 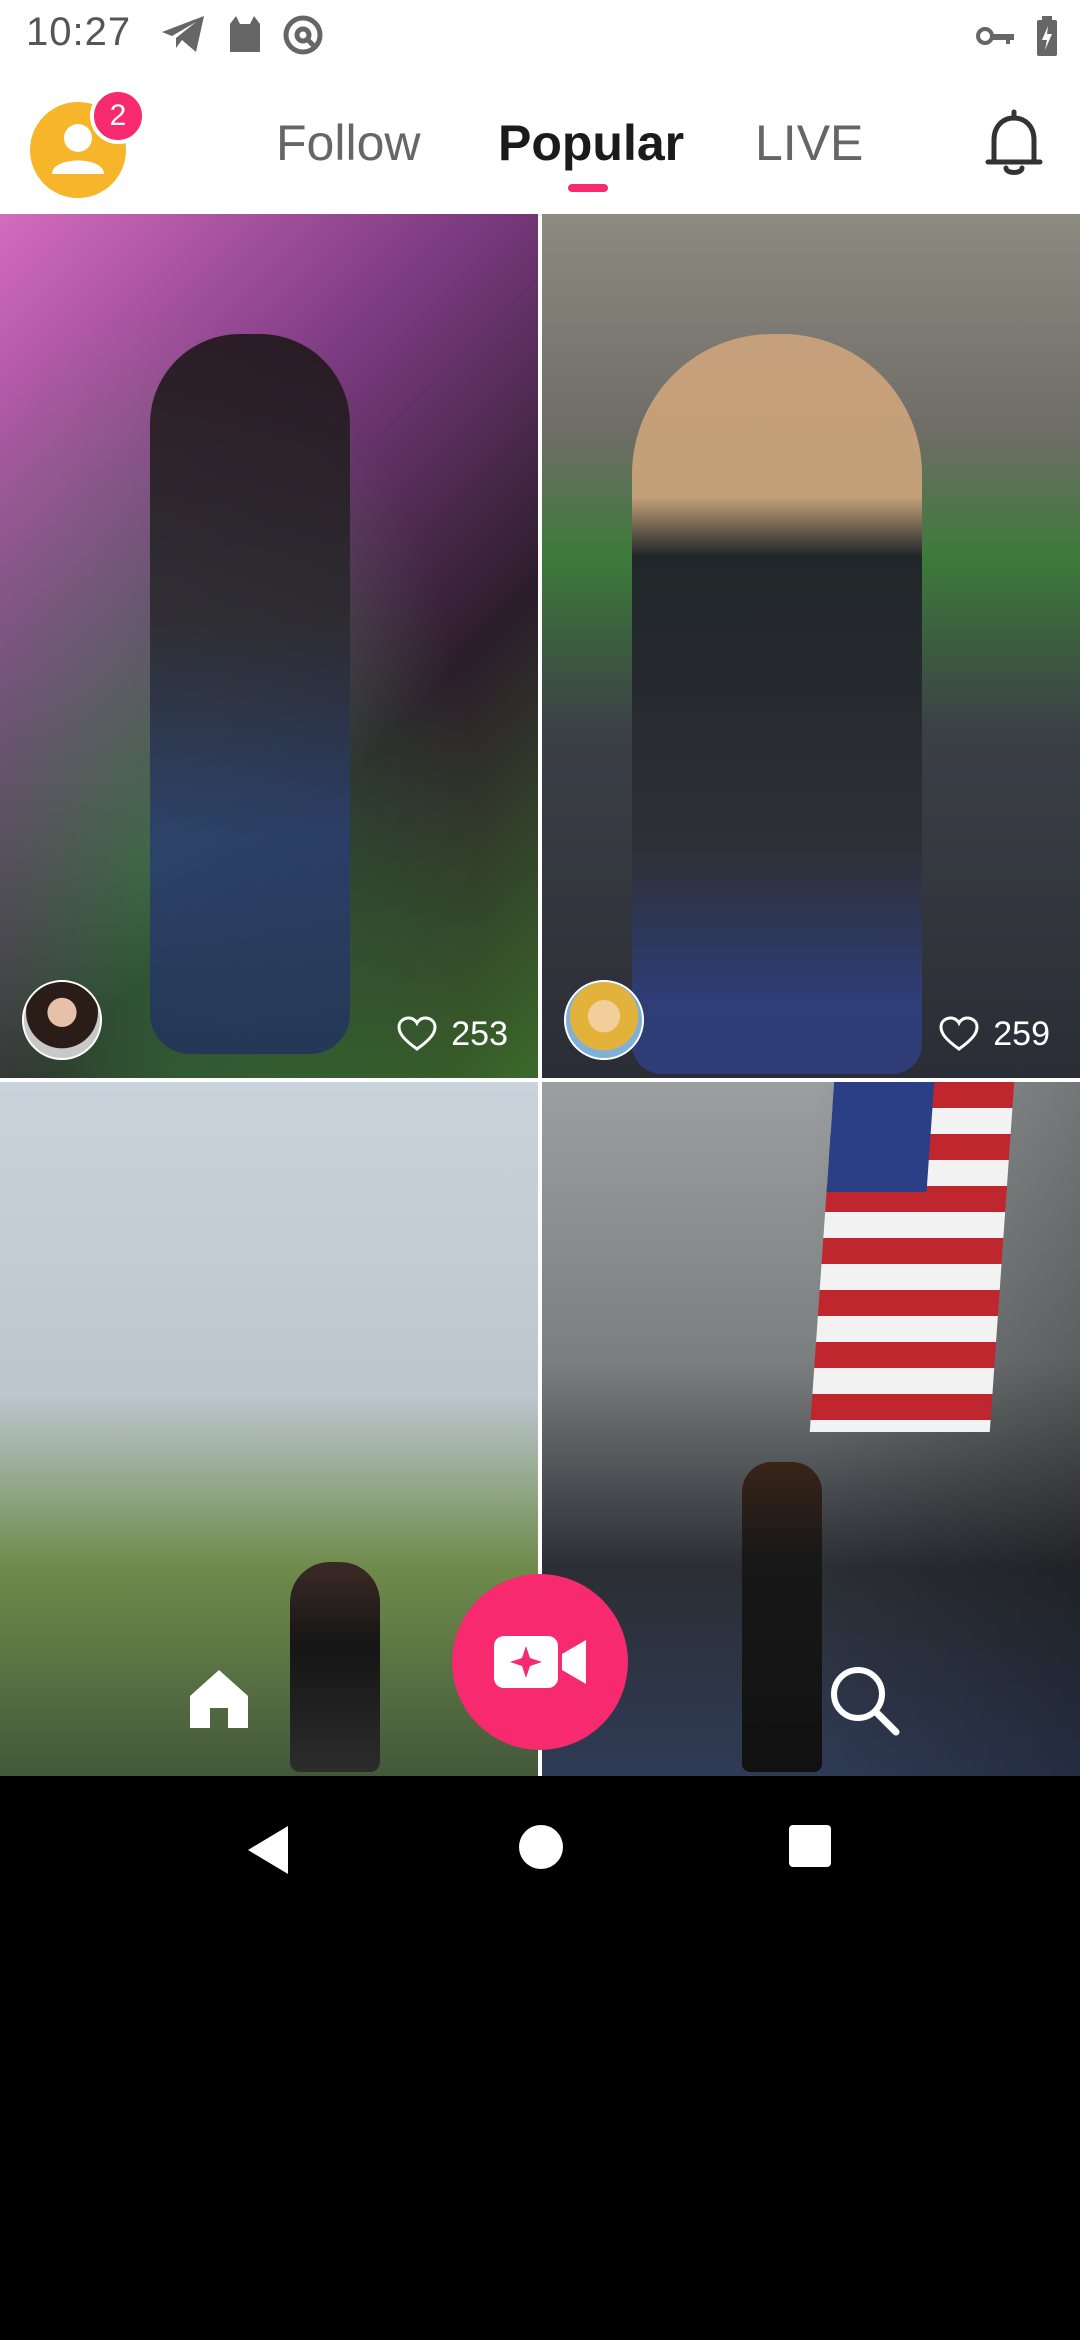 I want to click on notification-count-badge: 2, so click(x=118, y=116).